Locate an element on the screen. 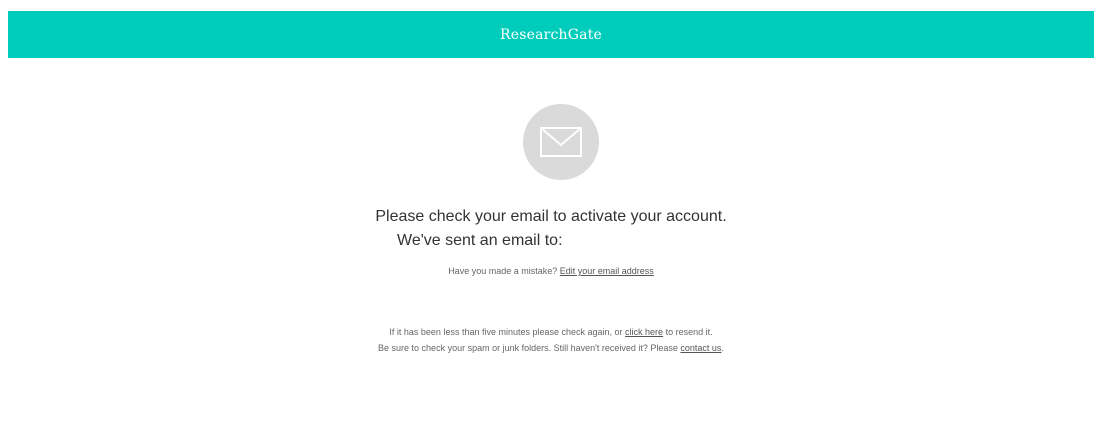 The image size is (1102, 440). resend-suffix: to resend it. is located at coordinates (688, 332).